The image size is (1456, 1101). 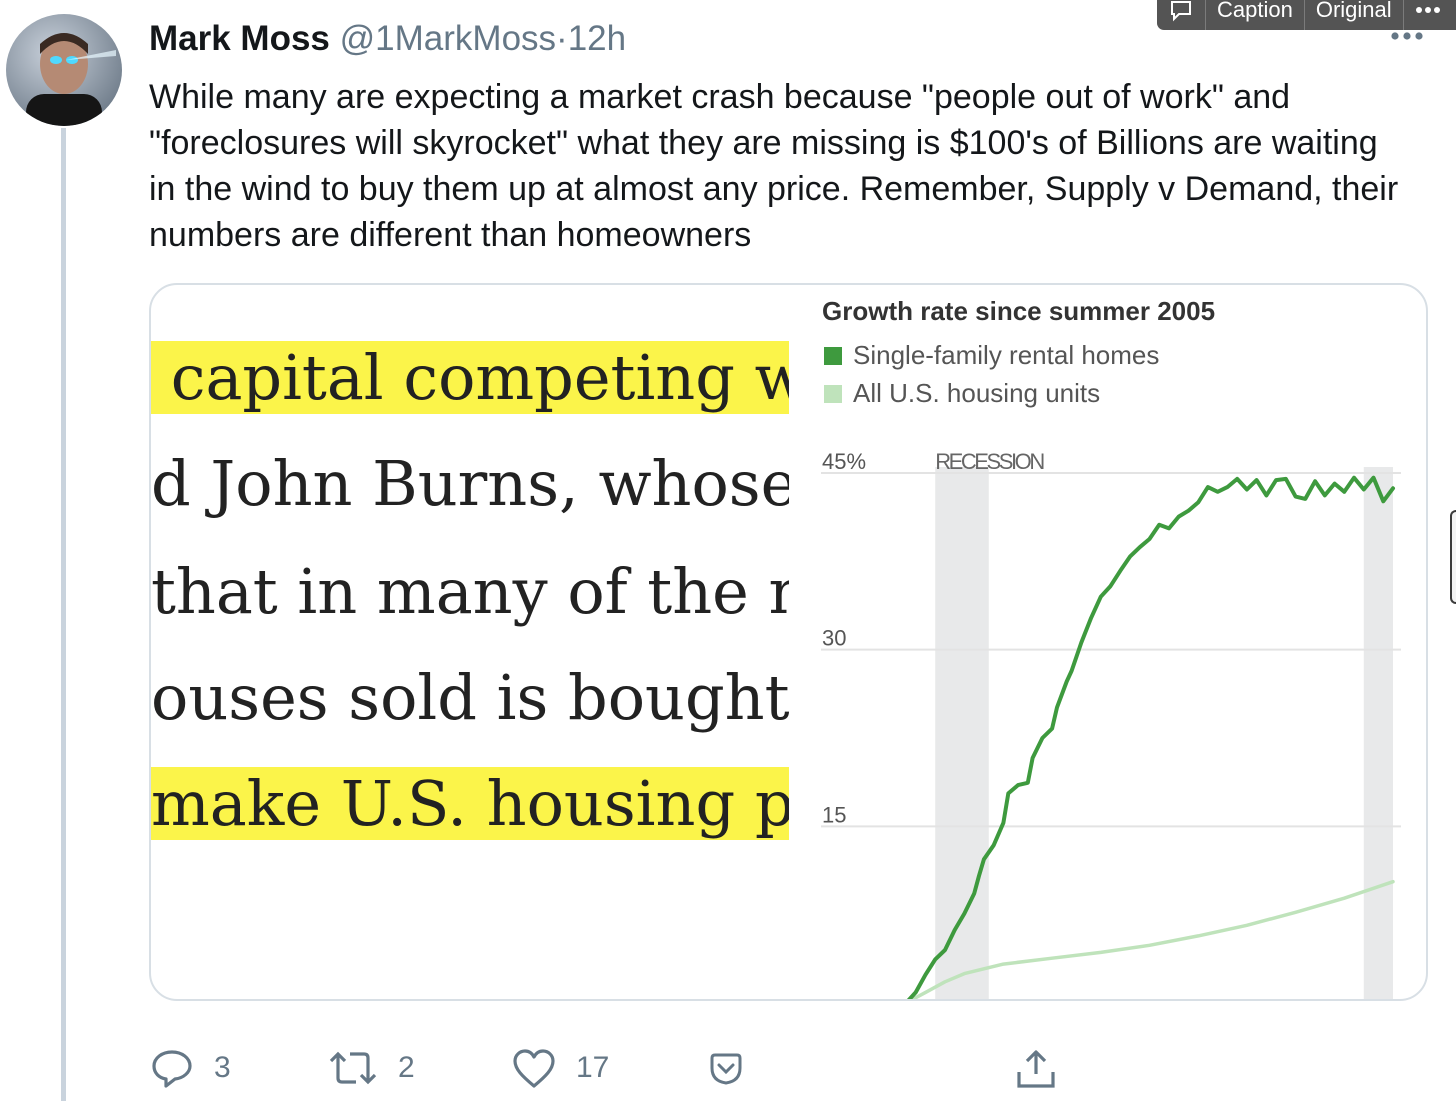 I want to click on thread-line, so click(x=63, y=614).